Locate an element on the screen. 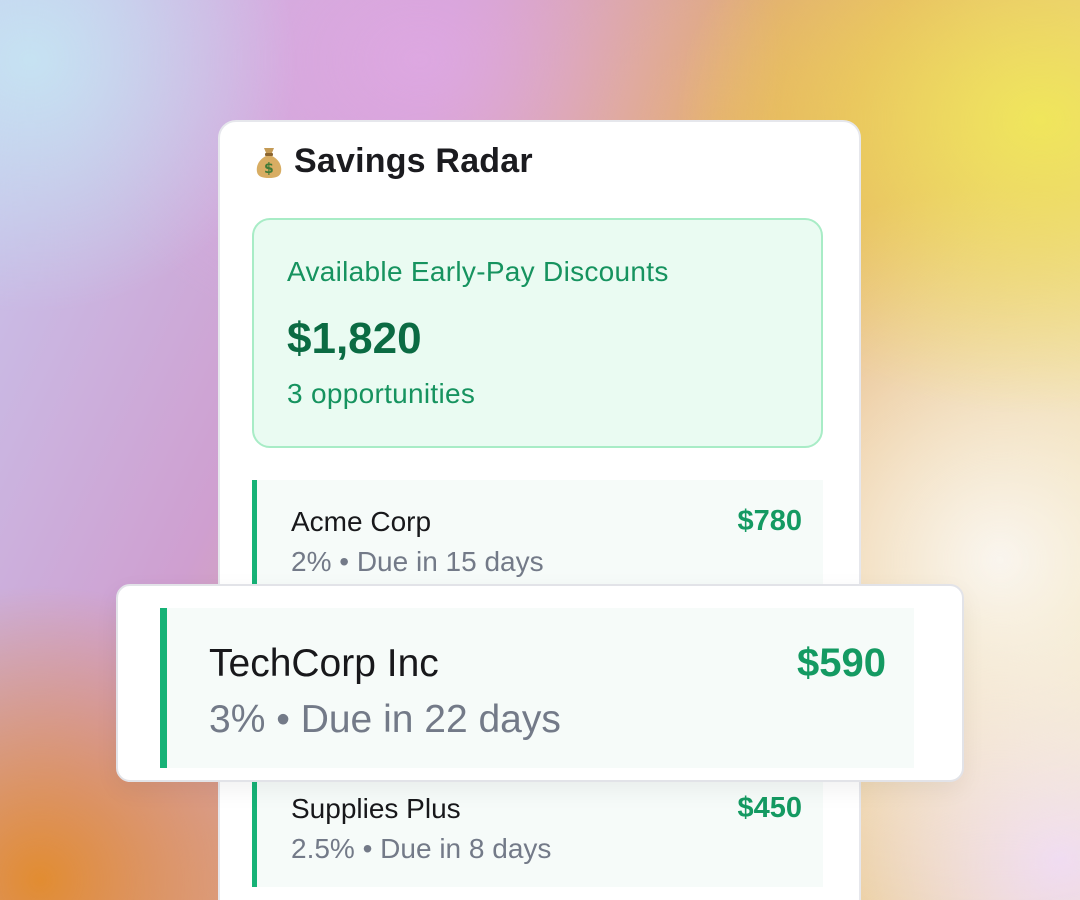 Image resolution: width=1080 pixels, height=900 pixels. discount-terms: 2% • Due in 15 days is located at coordinates (417, 561).